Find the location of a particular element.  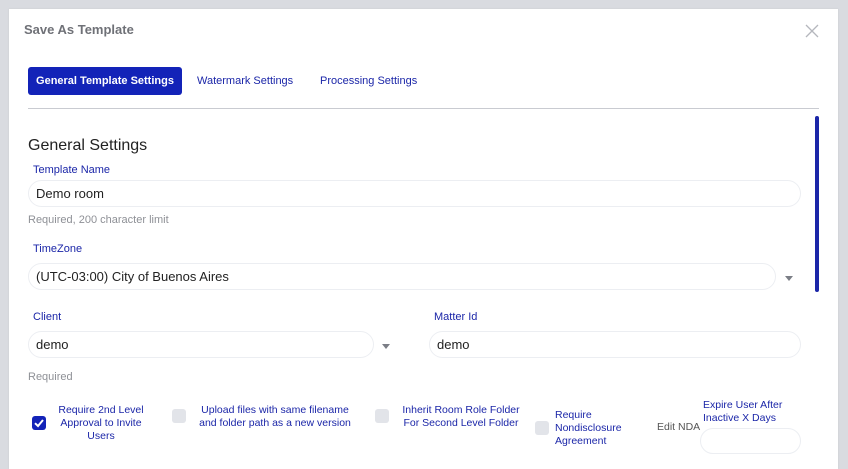

client-label: Client is located at coordinates (47, 317).